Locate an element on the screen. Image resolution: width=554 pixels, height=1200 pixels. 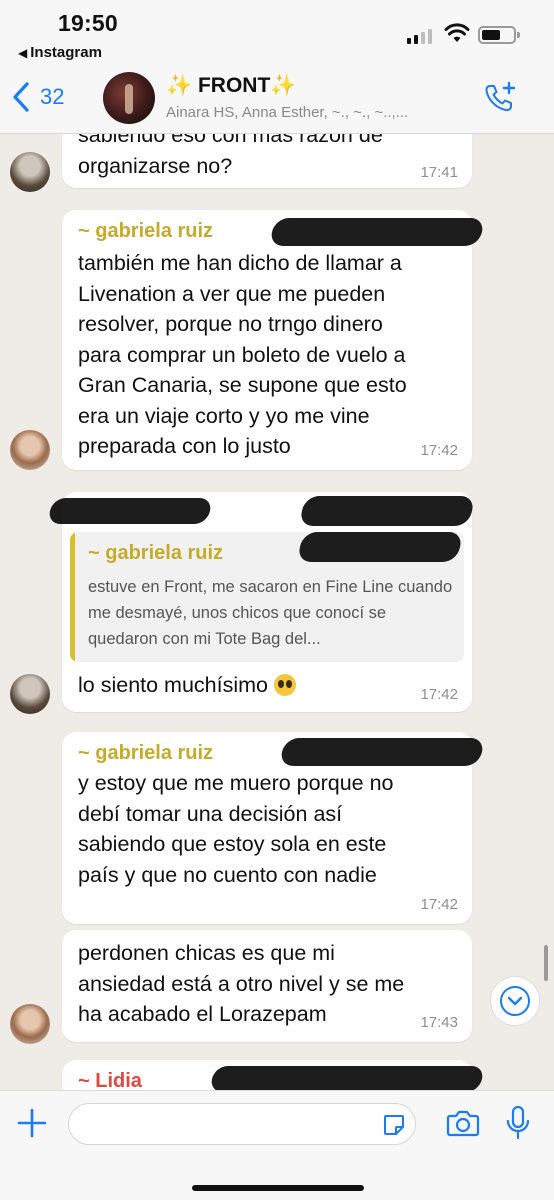
call-add-icon is located at coordinates (500, 98).